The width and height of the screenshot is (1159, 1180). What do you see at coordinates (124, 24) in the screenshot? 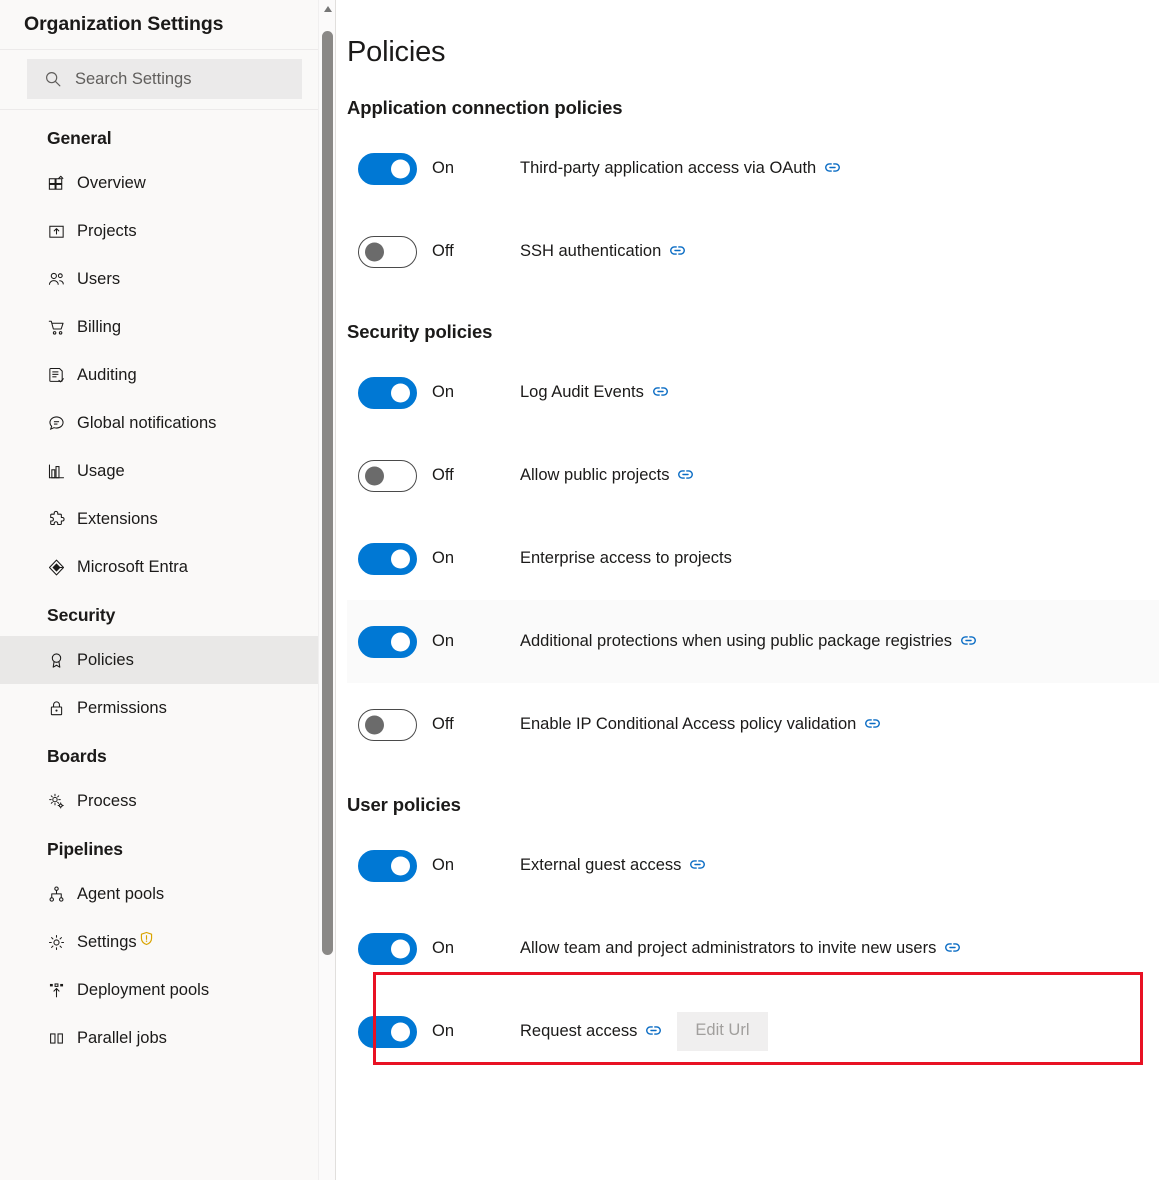
I see `sidebar-title: Organization Settings` at bounding box center [124, 24].